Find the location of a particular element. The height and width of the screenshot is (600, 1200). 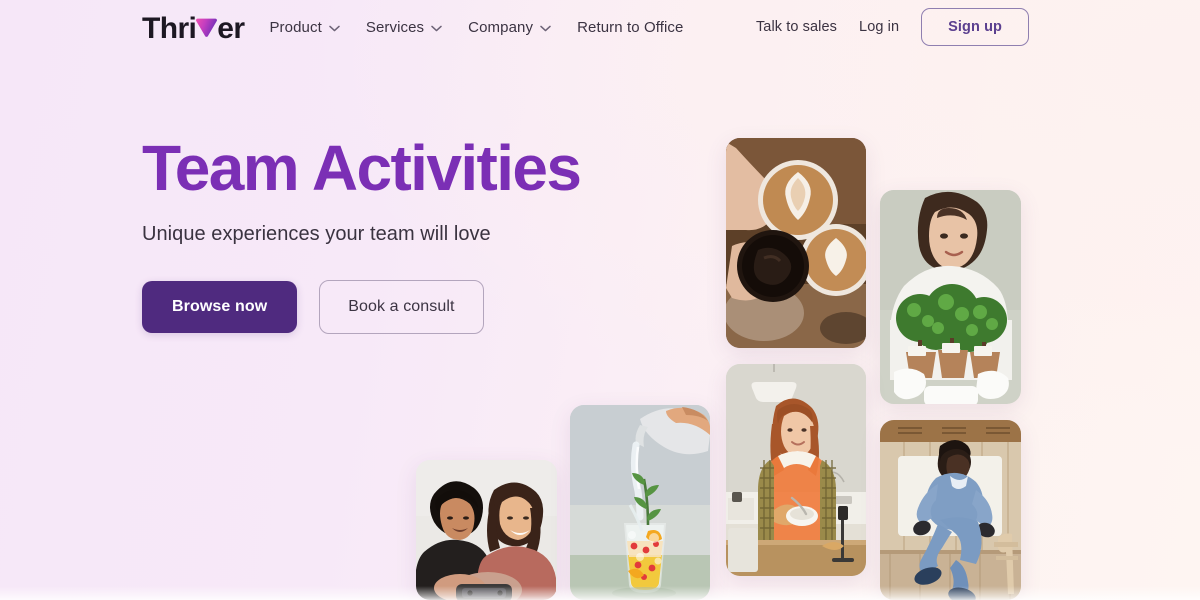

nav-item-return-to-office: Return to Office is located at coordinates (630, 27).